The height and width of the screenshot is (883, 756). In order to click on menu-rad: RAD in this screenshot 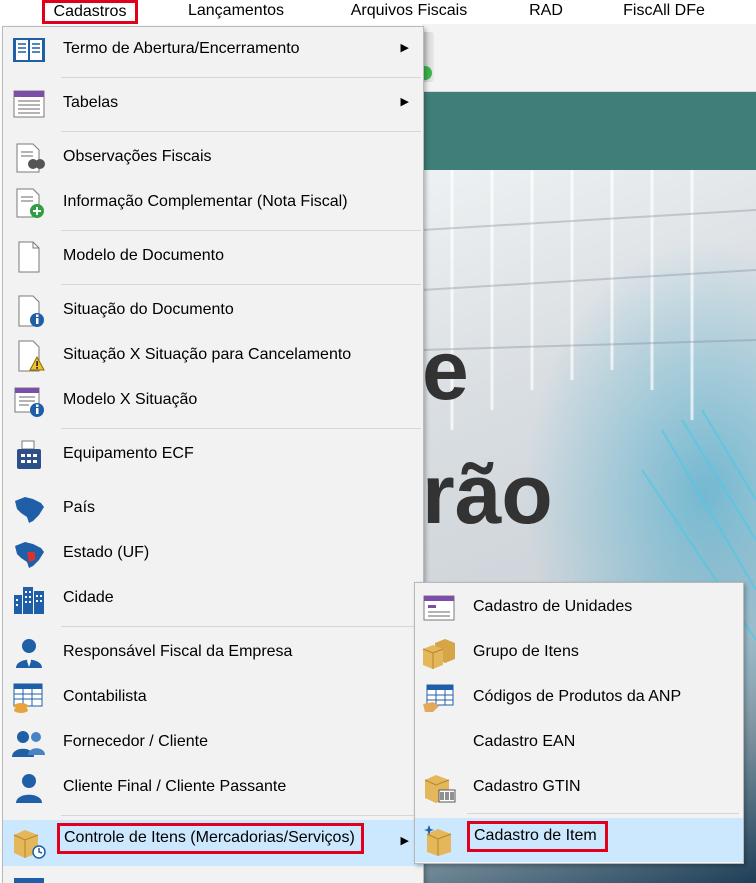, I will do `click(546, 12)`.